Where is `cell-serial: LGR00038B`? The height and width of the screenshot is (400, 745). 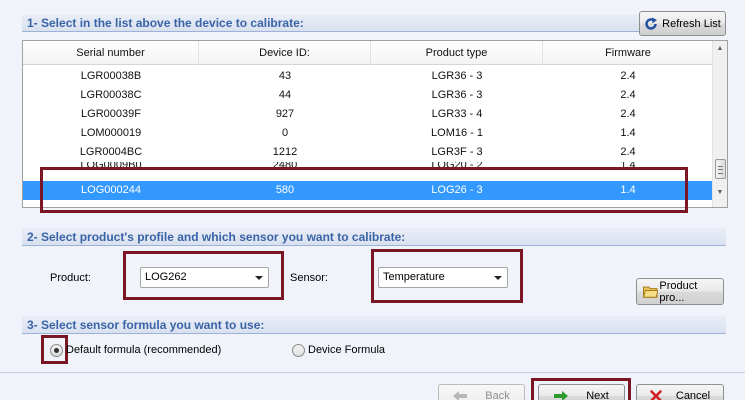 cell-serial: LGR00038B is located at coordinates (111, 76).